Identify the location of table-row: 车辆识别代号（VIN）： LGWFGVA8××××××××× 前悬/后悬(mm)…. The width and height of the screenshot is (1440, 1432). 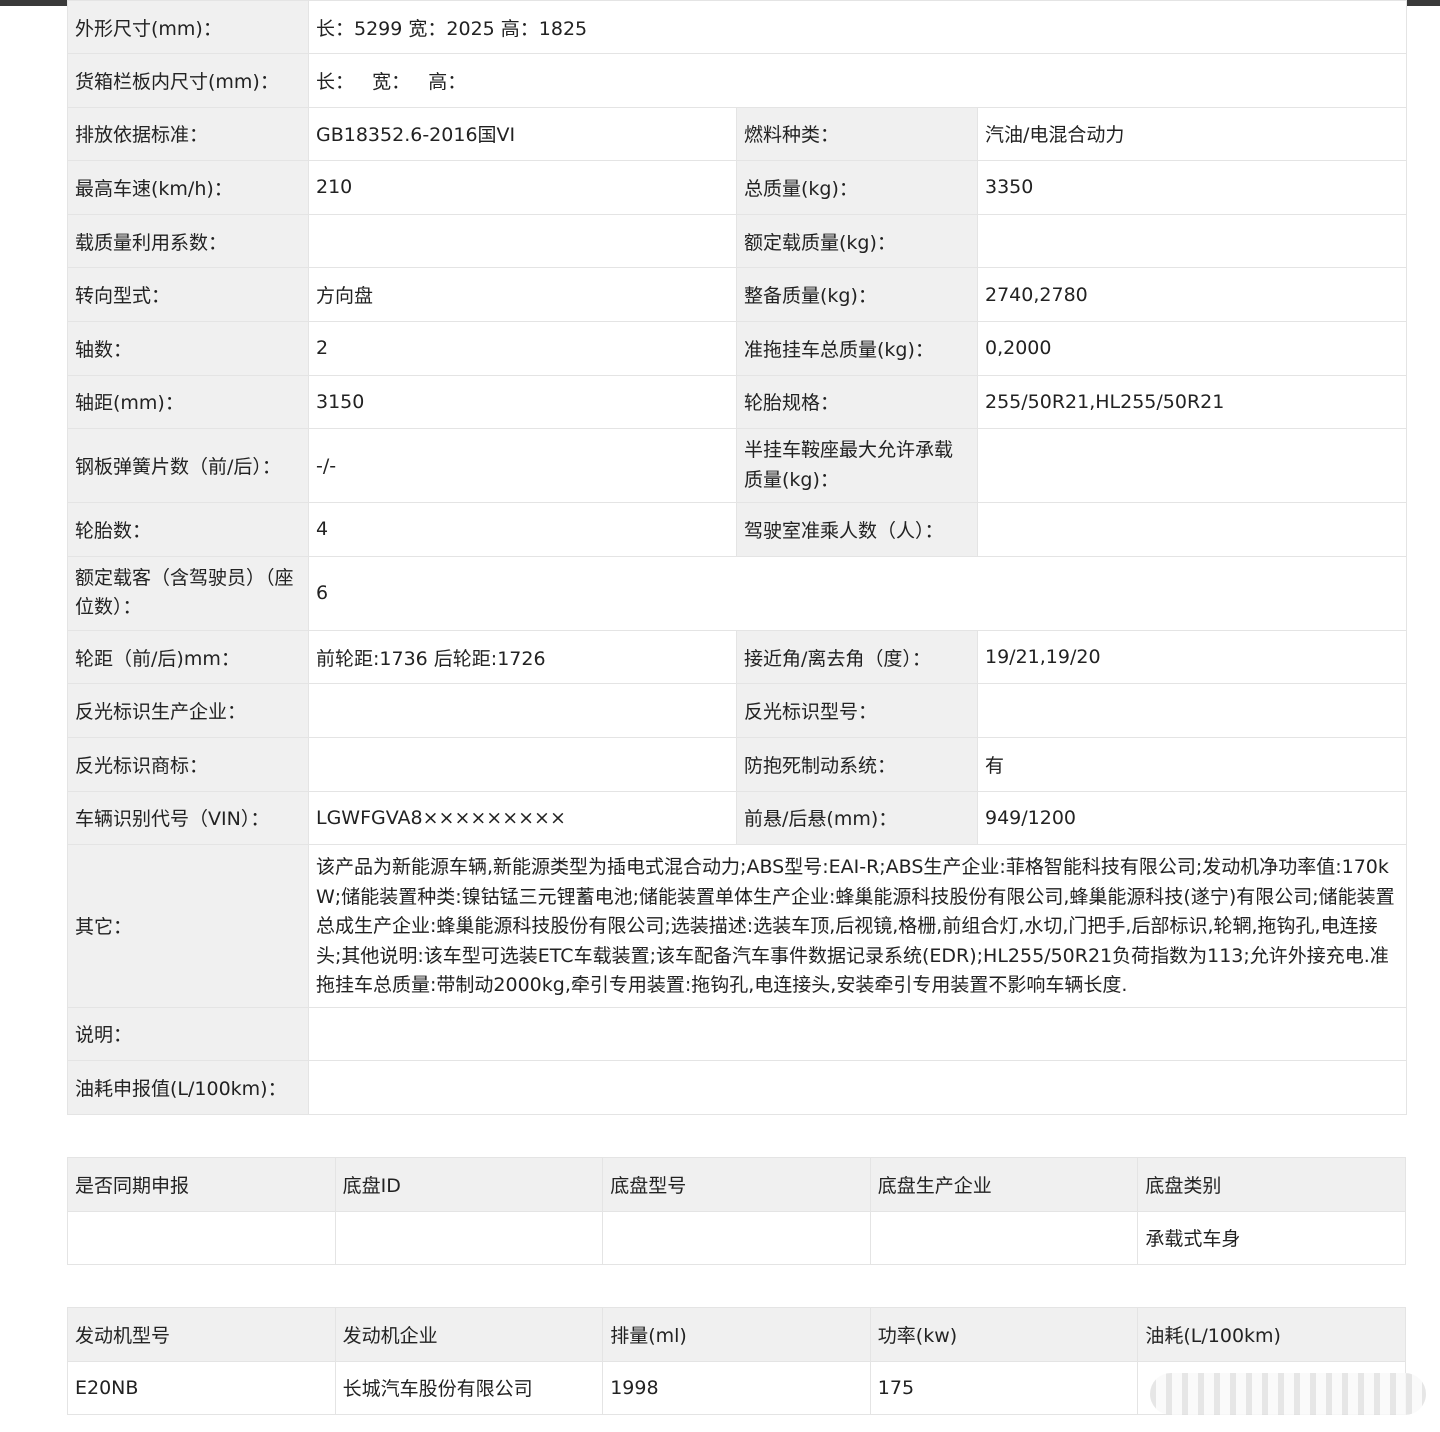
(737, 818).